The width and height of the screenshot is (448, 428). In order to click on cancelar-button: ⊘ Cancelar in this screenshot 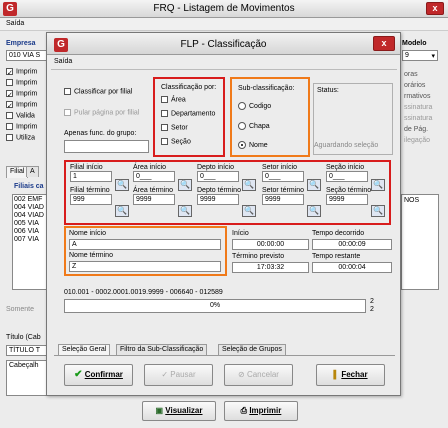, I will do `click(258, 375)`.